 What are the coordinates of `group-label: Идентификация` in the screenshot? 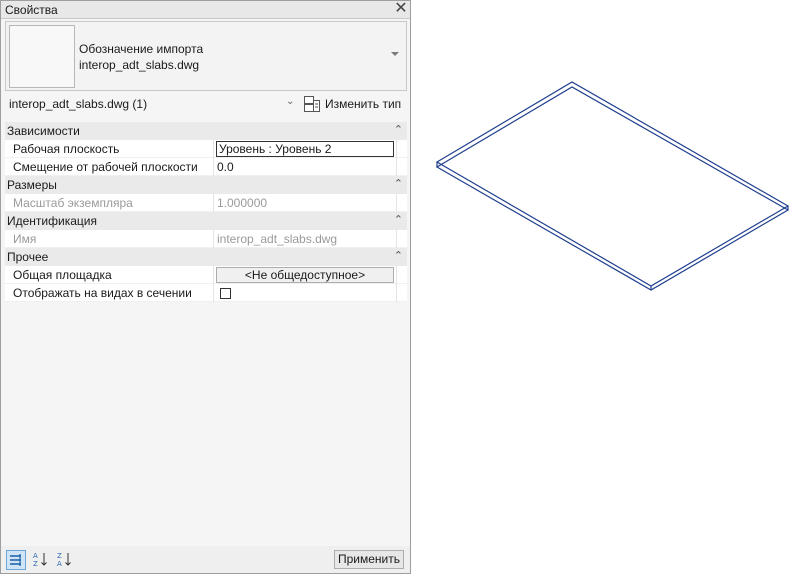 It's located at (52, 221).